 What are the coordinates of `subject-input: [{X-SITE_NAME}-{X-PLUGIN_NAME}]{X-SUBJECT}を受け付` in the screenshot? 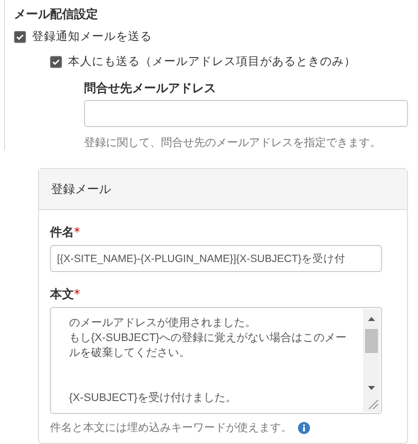 It's located at (216, 258).